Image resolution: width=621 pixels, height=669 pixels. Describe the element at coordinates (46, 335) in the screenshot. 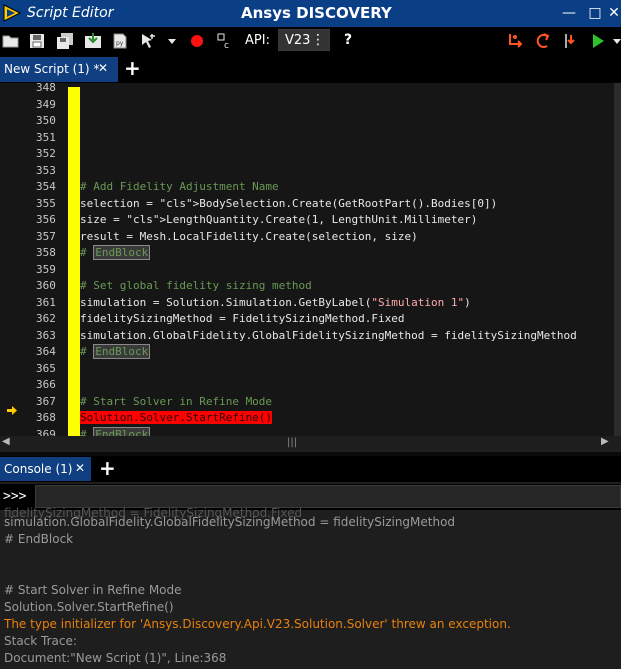

I see `line-number: 363` at that location.